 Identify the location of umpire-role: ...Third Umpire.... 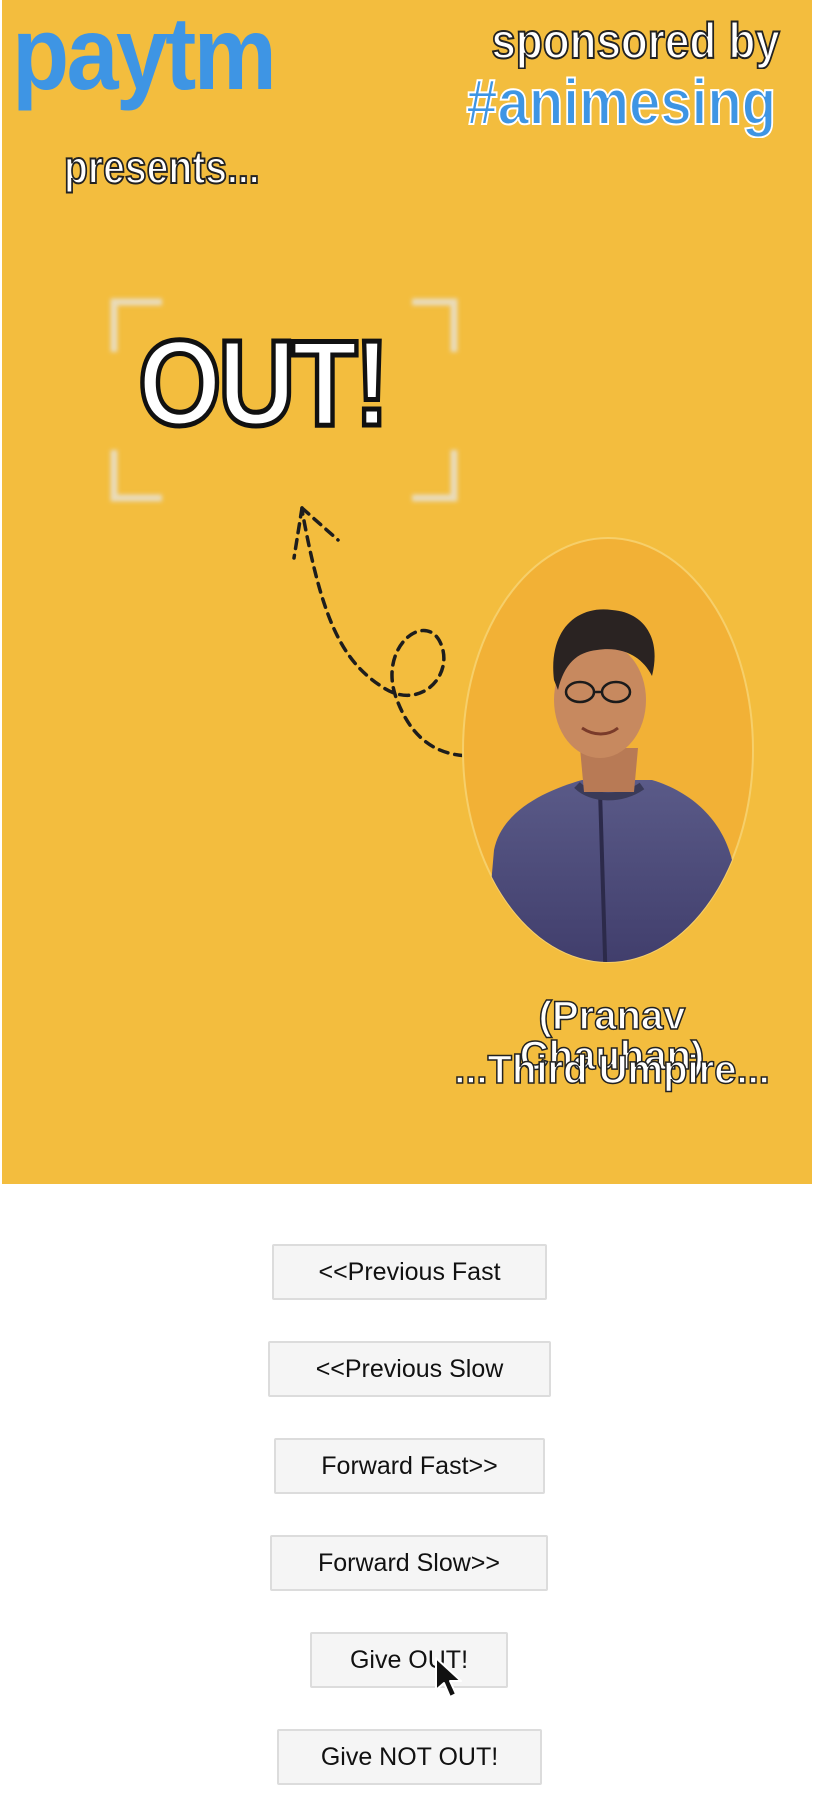
(611, 1070).